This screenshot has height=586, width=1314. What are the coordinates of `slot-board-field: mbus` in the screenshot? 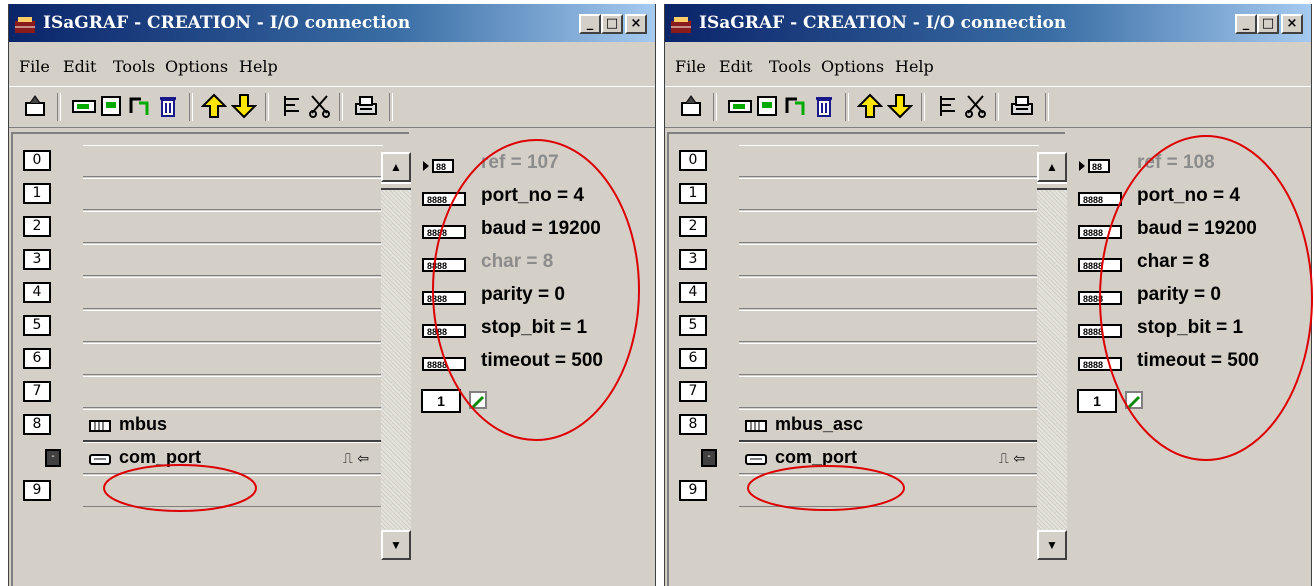 It's located at (233, 425).